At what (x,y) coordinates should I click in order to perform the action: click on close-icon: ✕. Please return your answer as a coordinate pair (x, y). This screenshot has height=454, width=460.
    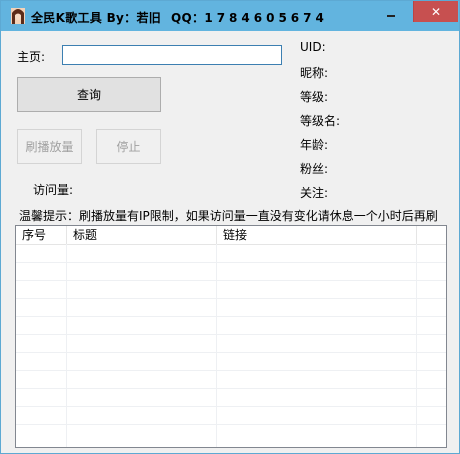
    Looking at the image, I should click on (436, 11).